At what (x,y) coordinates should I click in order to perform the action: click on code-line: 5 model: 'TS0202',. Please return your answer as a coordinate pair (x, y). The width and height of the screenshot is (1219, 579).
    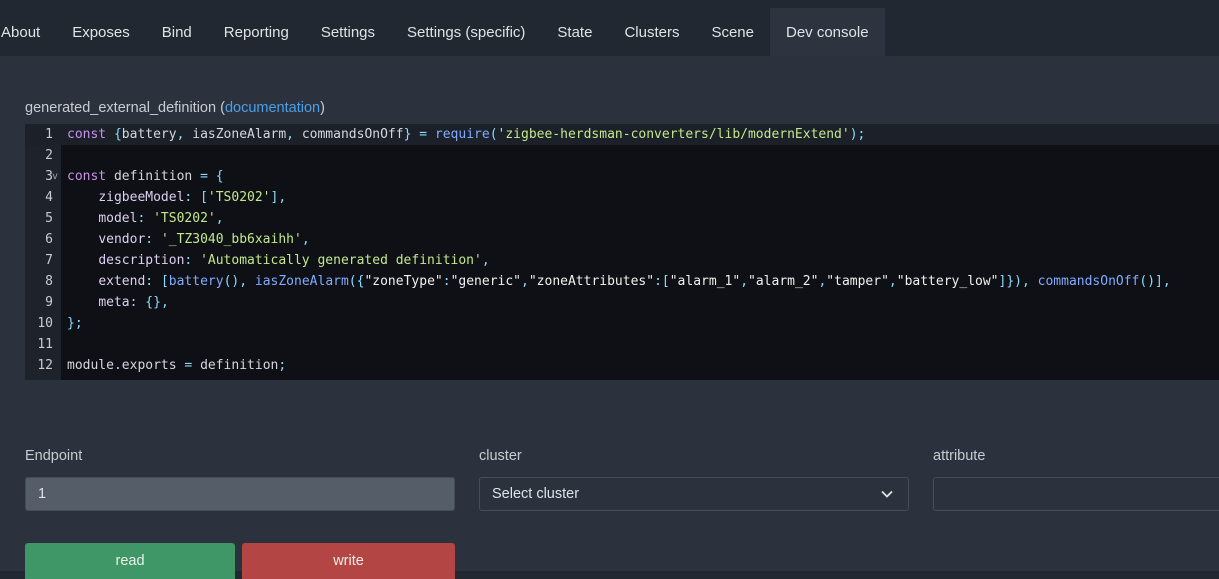
    Looking at the image, I should click on (622, 218).